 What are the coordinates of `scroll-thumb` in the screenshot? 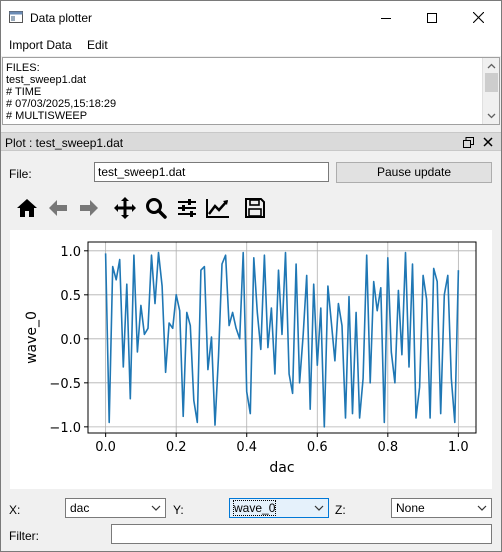 It's located at (491, 82).